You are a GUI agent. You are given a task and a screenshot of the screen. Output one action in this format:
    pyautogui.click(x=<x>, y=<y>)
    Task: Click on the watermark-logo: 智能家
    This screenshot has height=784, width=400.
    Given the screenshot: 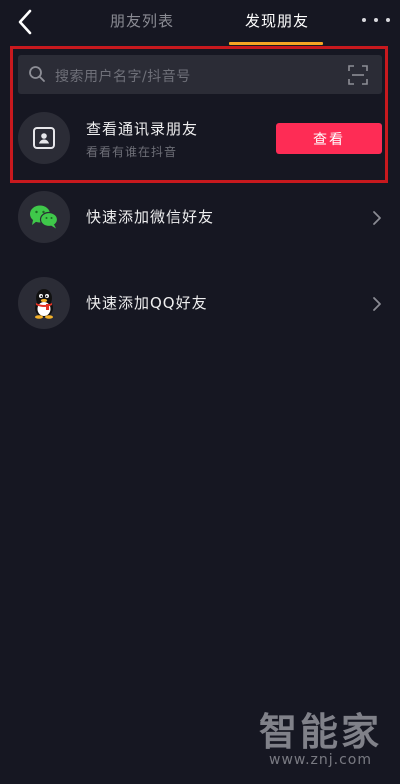 What is the action you would take?
    pyautogui.click(x=320, y=732)
    